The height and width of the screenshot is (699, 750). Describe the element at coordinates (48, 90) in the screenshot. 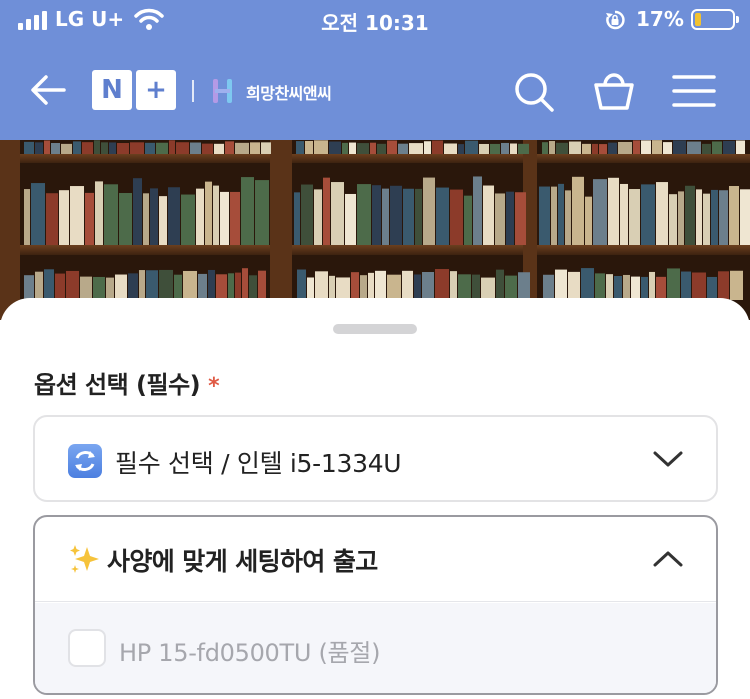

I see `back-arrow-icon` at that location.